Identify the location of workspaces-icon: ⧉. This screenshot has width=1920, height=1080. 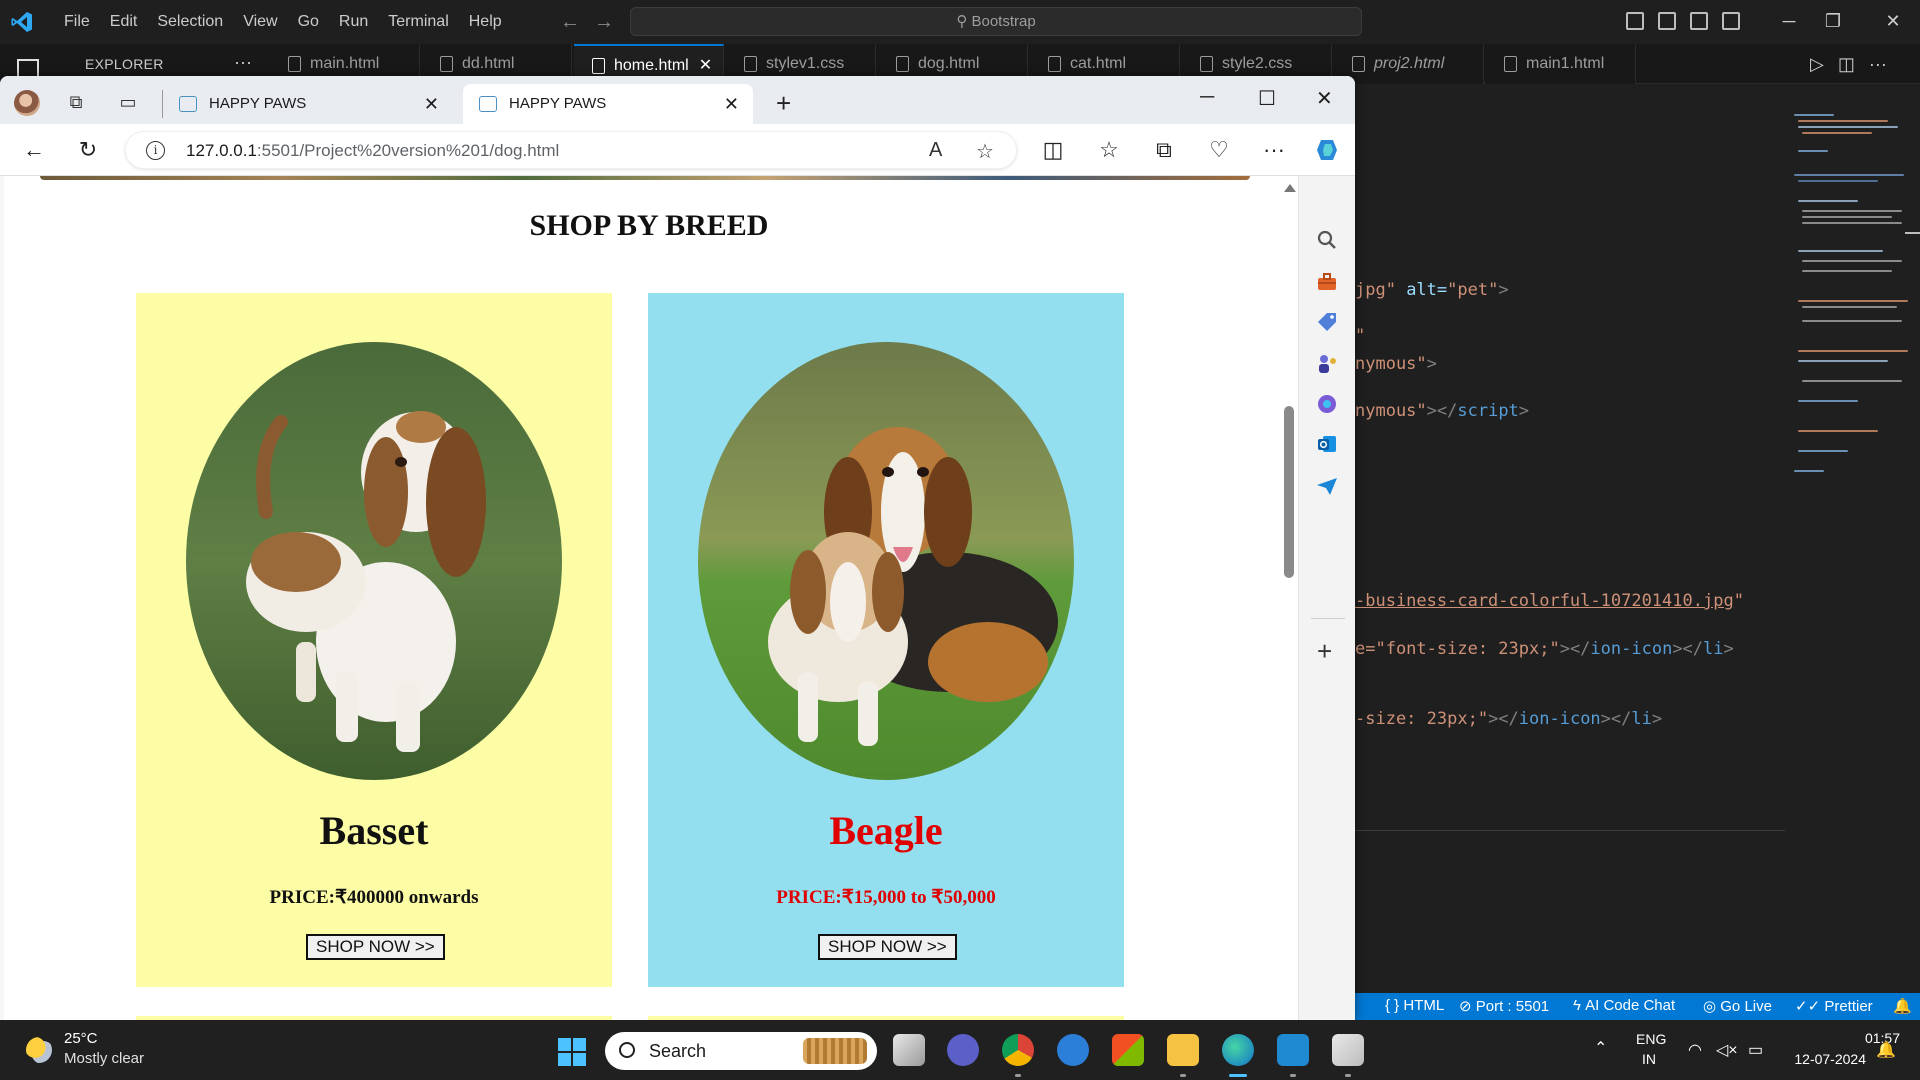
(76, 102).